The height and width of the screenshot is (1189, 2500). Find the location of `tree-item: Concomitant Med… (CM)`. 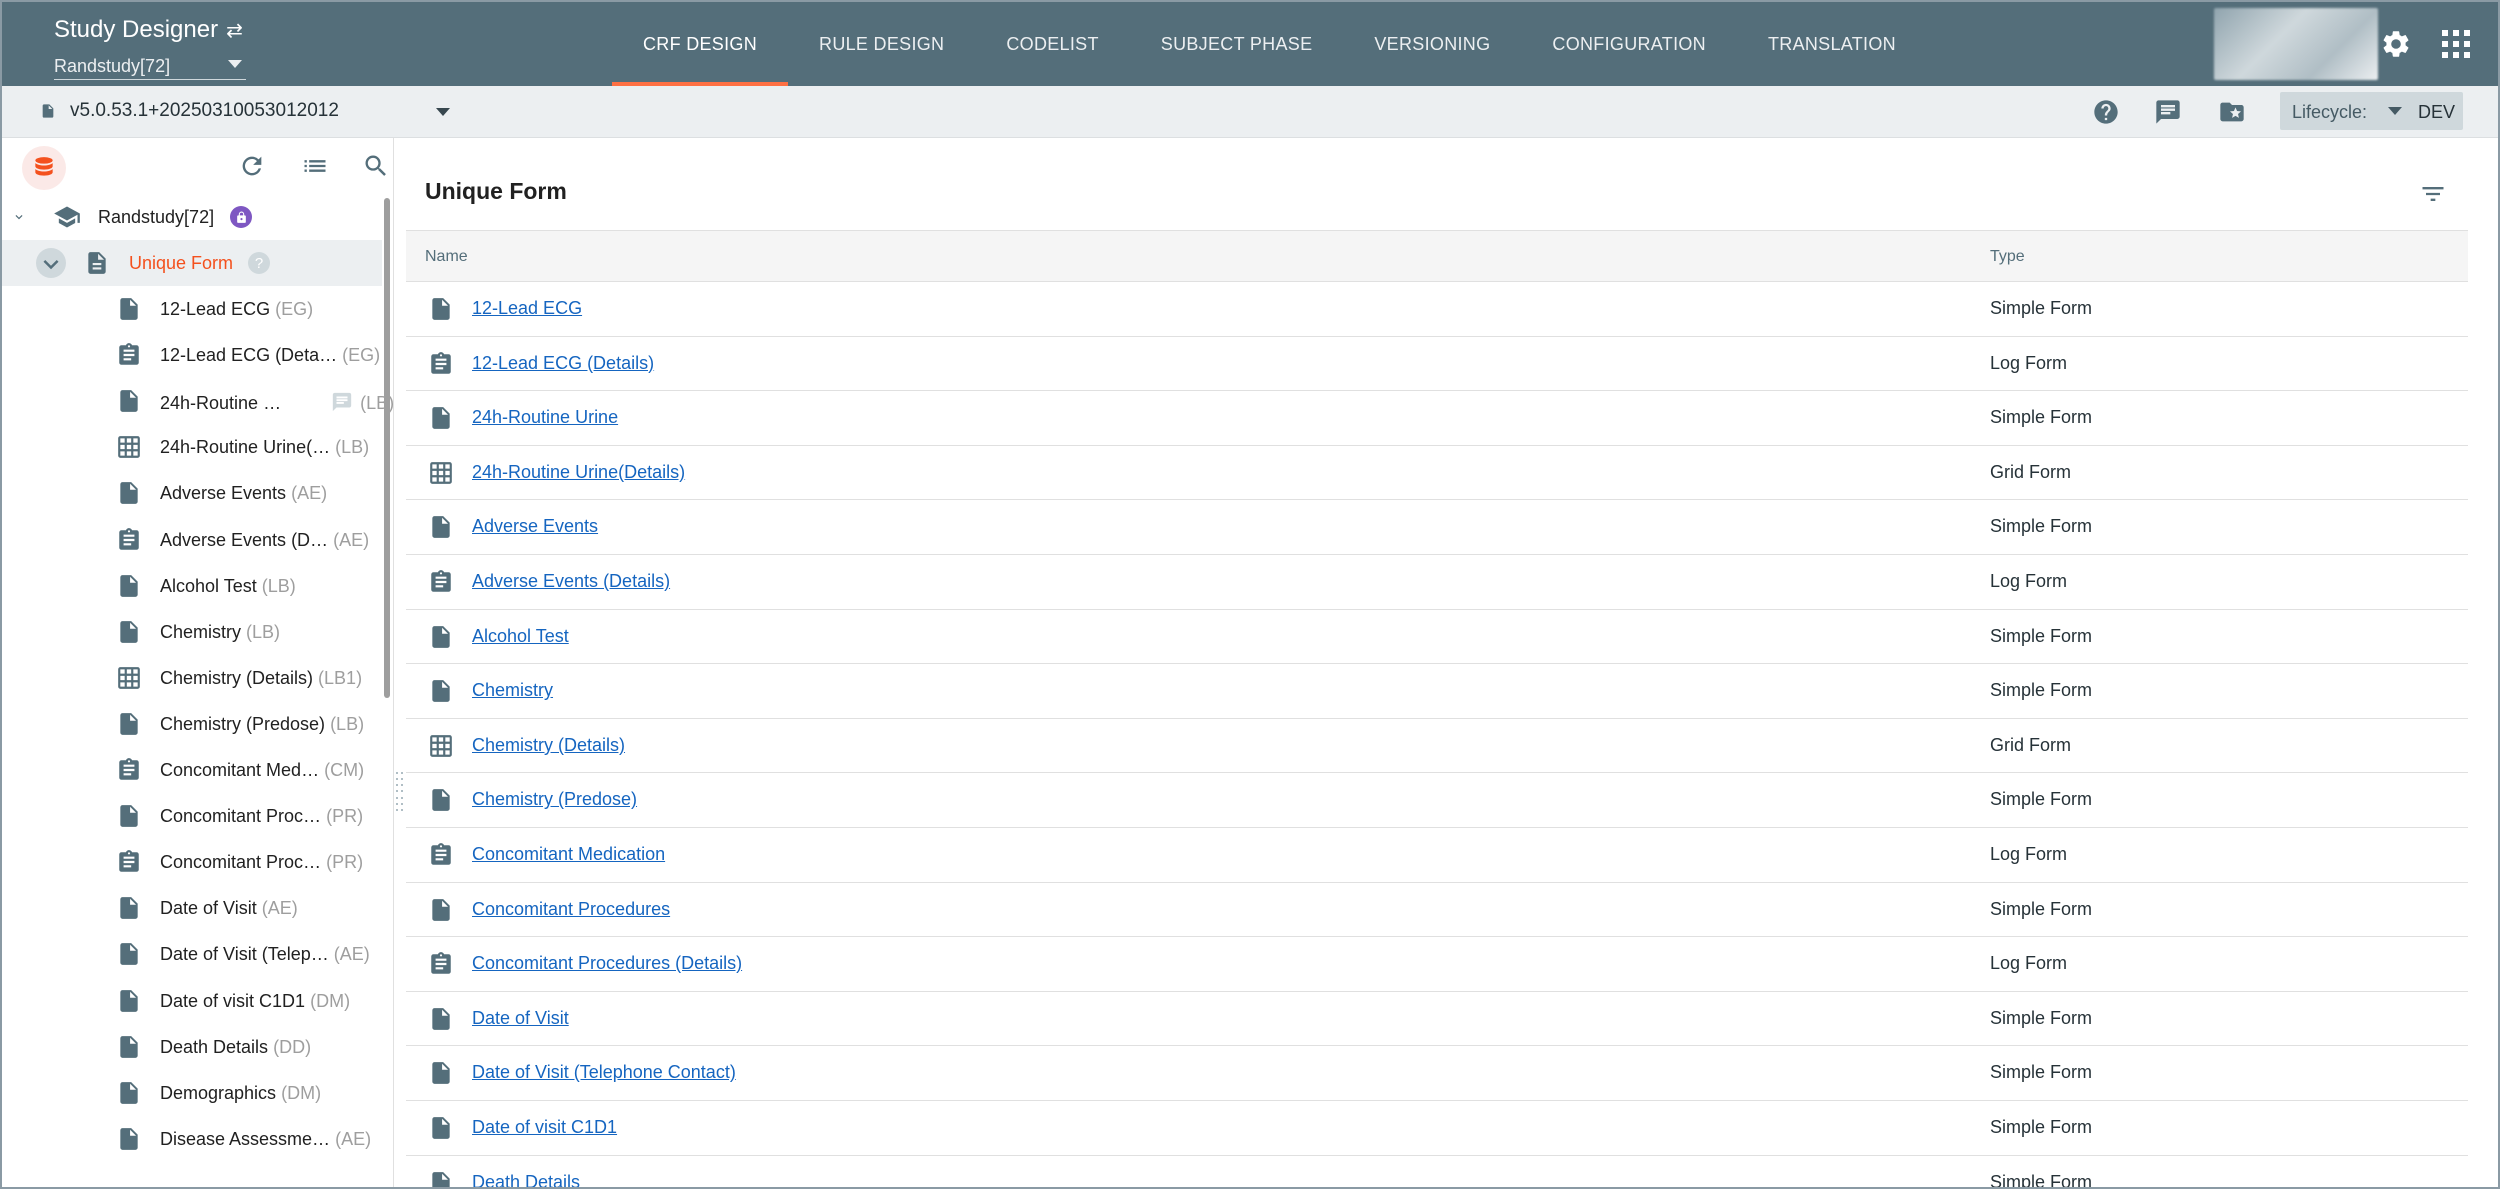

tree-item: Concomitant Med… (CM) is located at coordinates (192, 770).